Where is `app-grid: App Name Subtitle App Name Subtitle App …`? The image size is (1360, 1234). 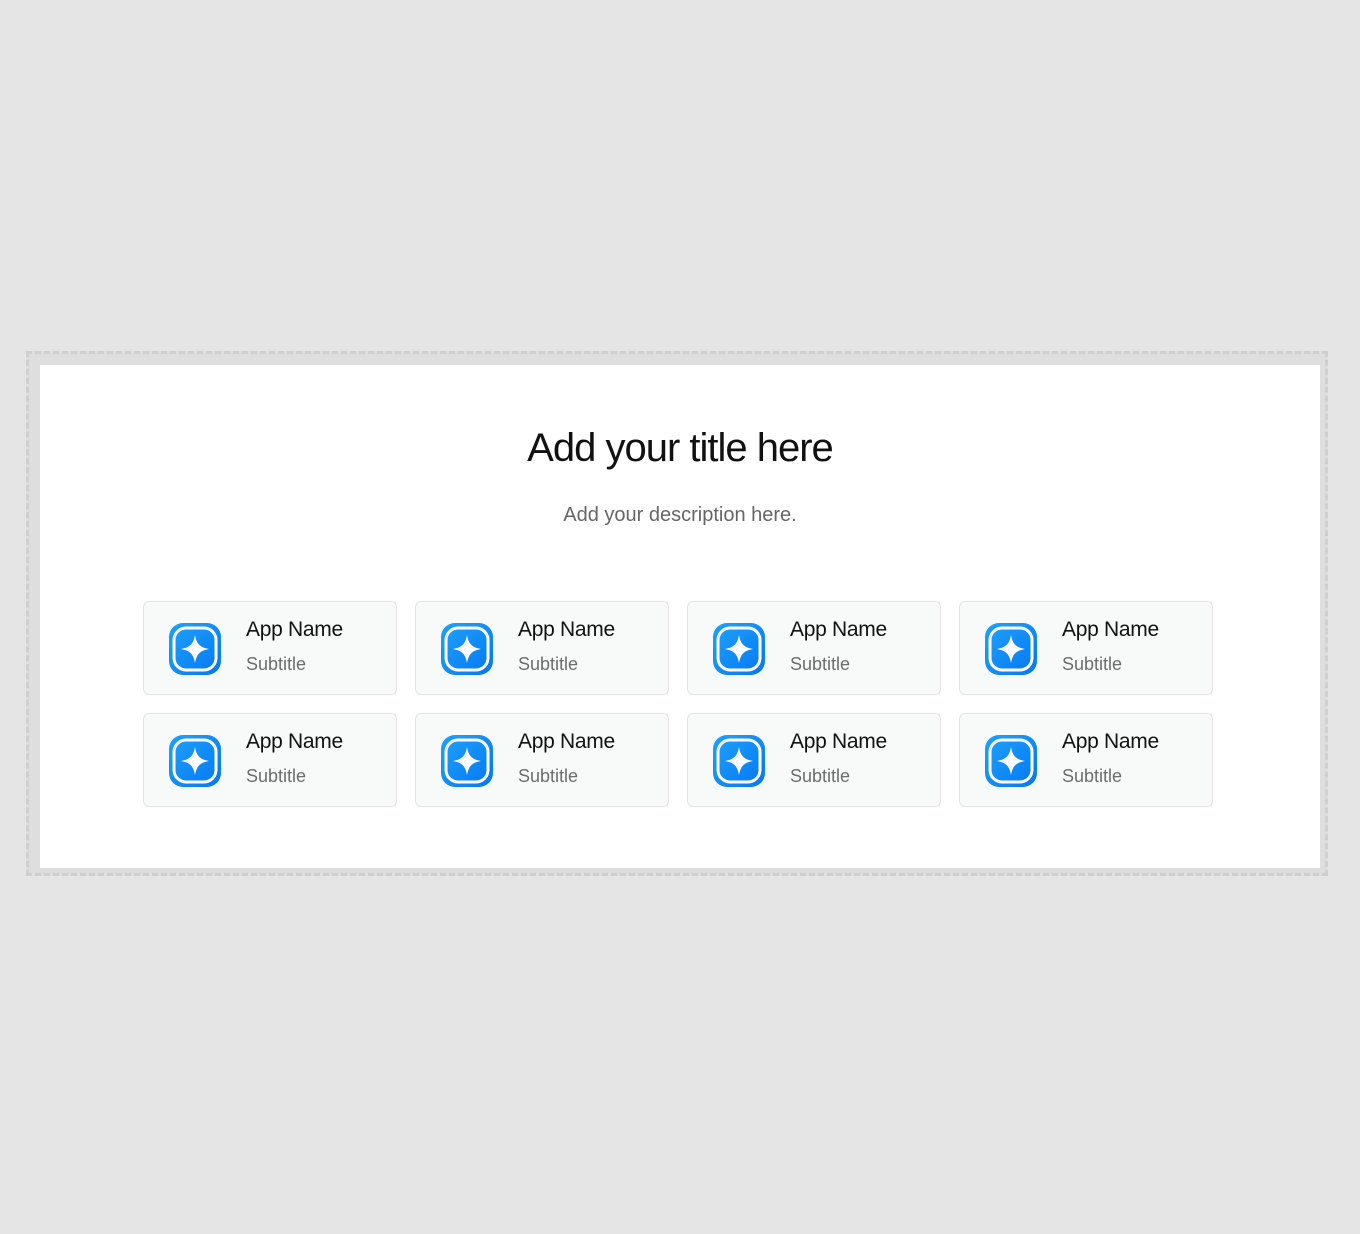 app-grid: App Name Subtitle App Name Subtitle App … is located at coordinates (679, 704).